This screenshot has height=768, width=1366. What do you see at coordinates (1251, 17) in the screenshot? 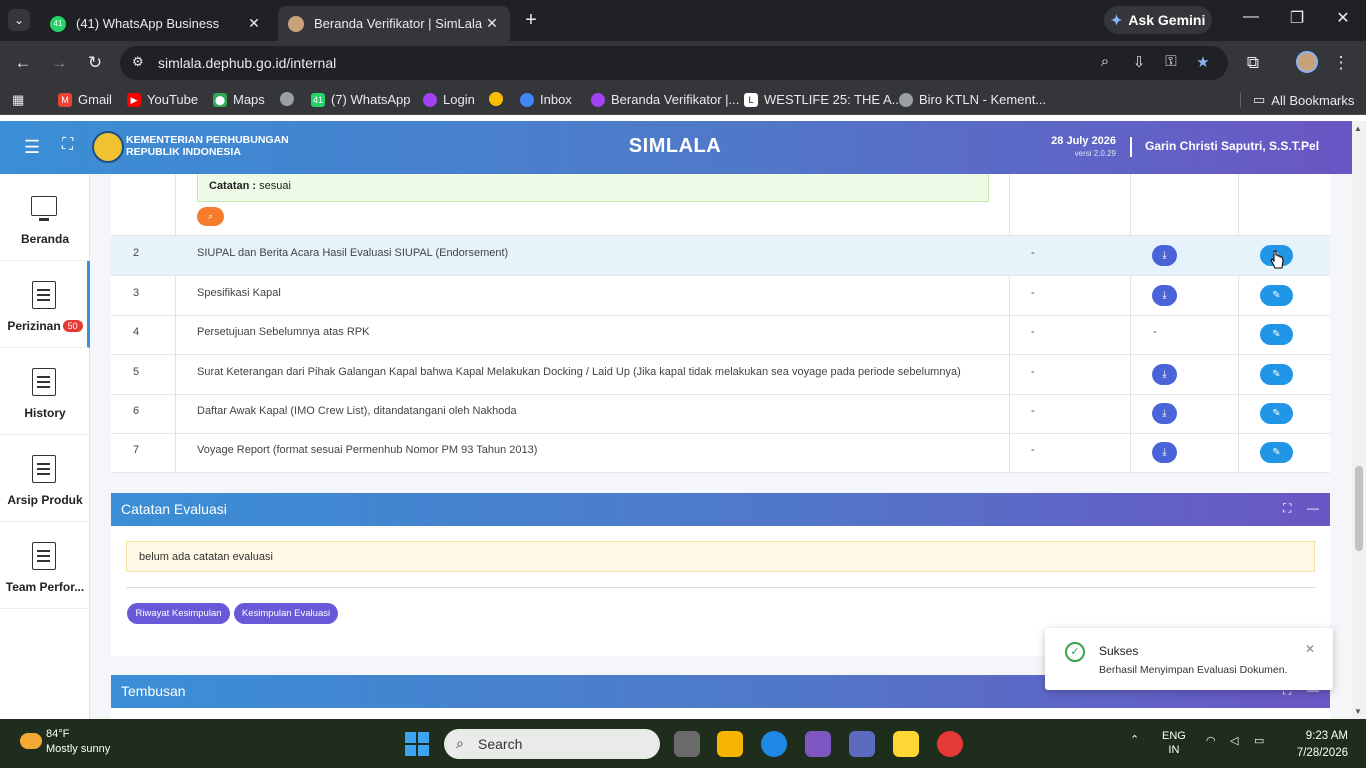
I see `minimize-button: —` at bounding box center [1251, 17].